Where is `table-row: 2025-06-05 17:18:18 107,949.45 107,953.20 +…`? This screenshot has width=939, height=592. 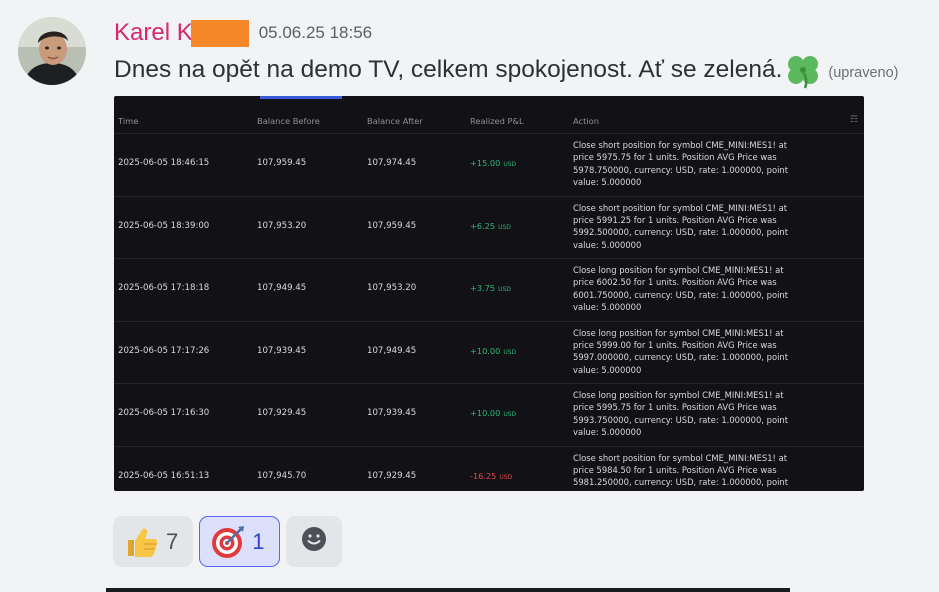
table-row: 2025-06-05 17:18:18 107,949.45 107,953.20 +… is located at coordinates (489, 289).